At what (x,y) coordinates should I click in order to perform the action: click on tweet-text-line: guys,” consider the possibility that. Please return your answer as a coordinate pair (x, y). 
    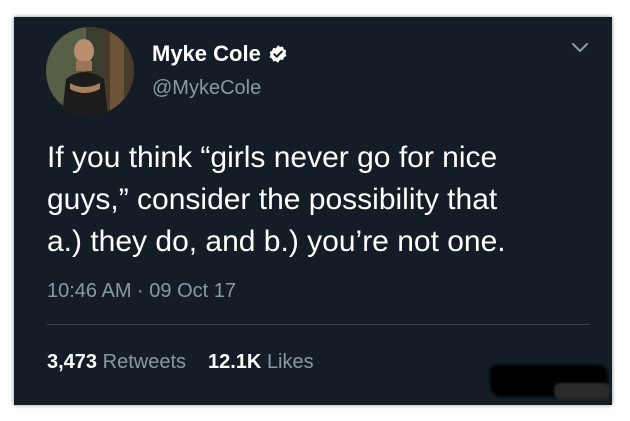
    Looking at the image, I should click on (272, 199).